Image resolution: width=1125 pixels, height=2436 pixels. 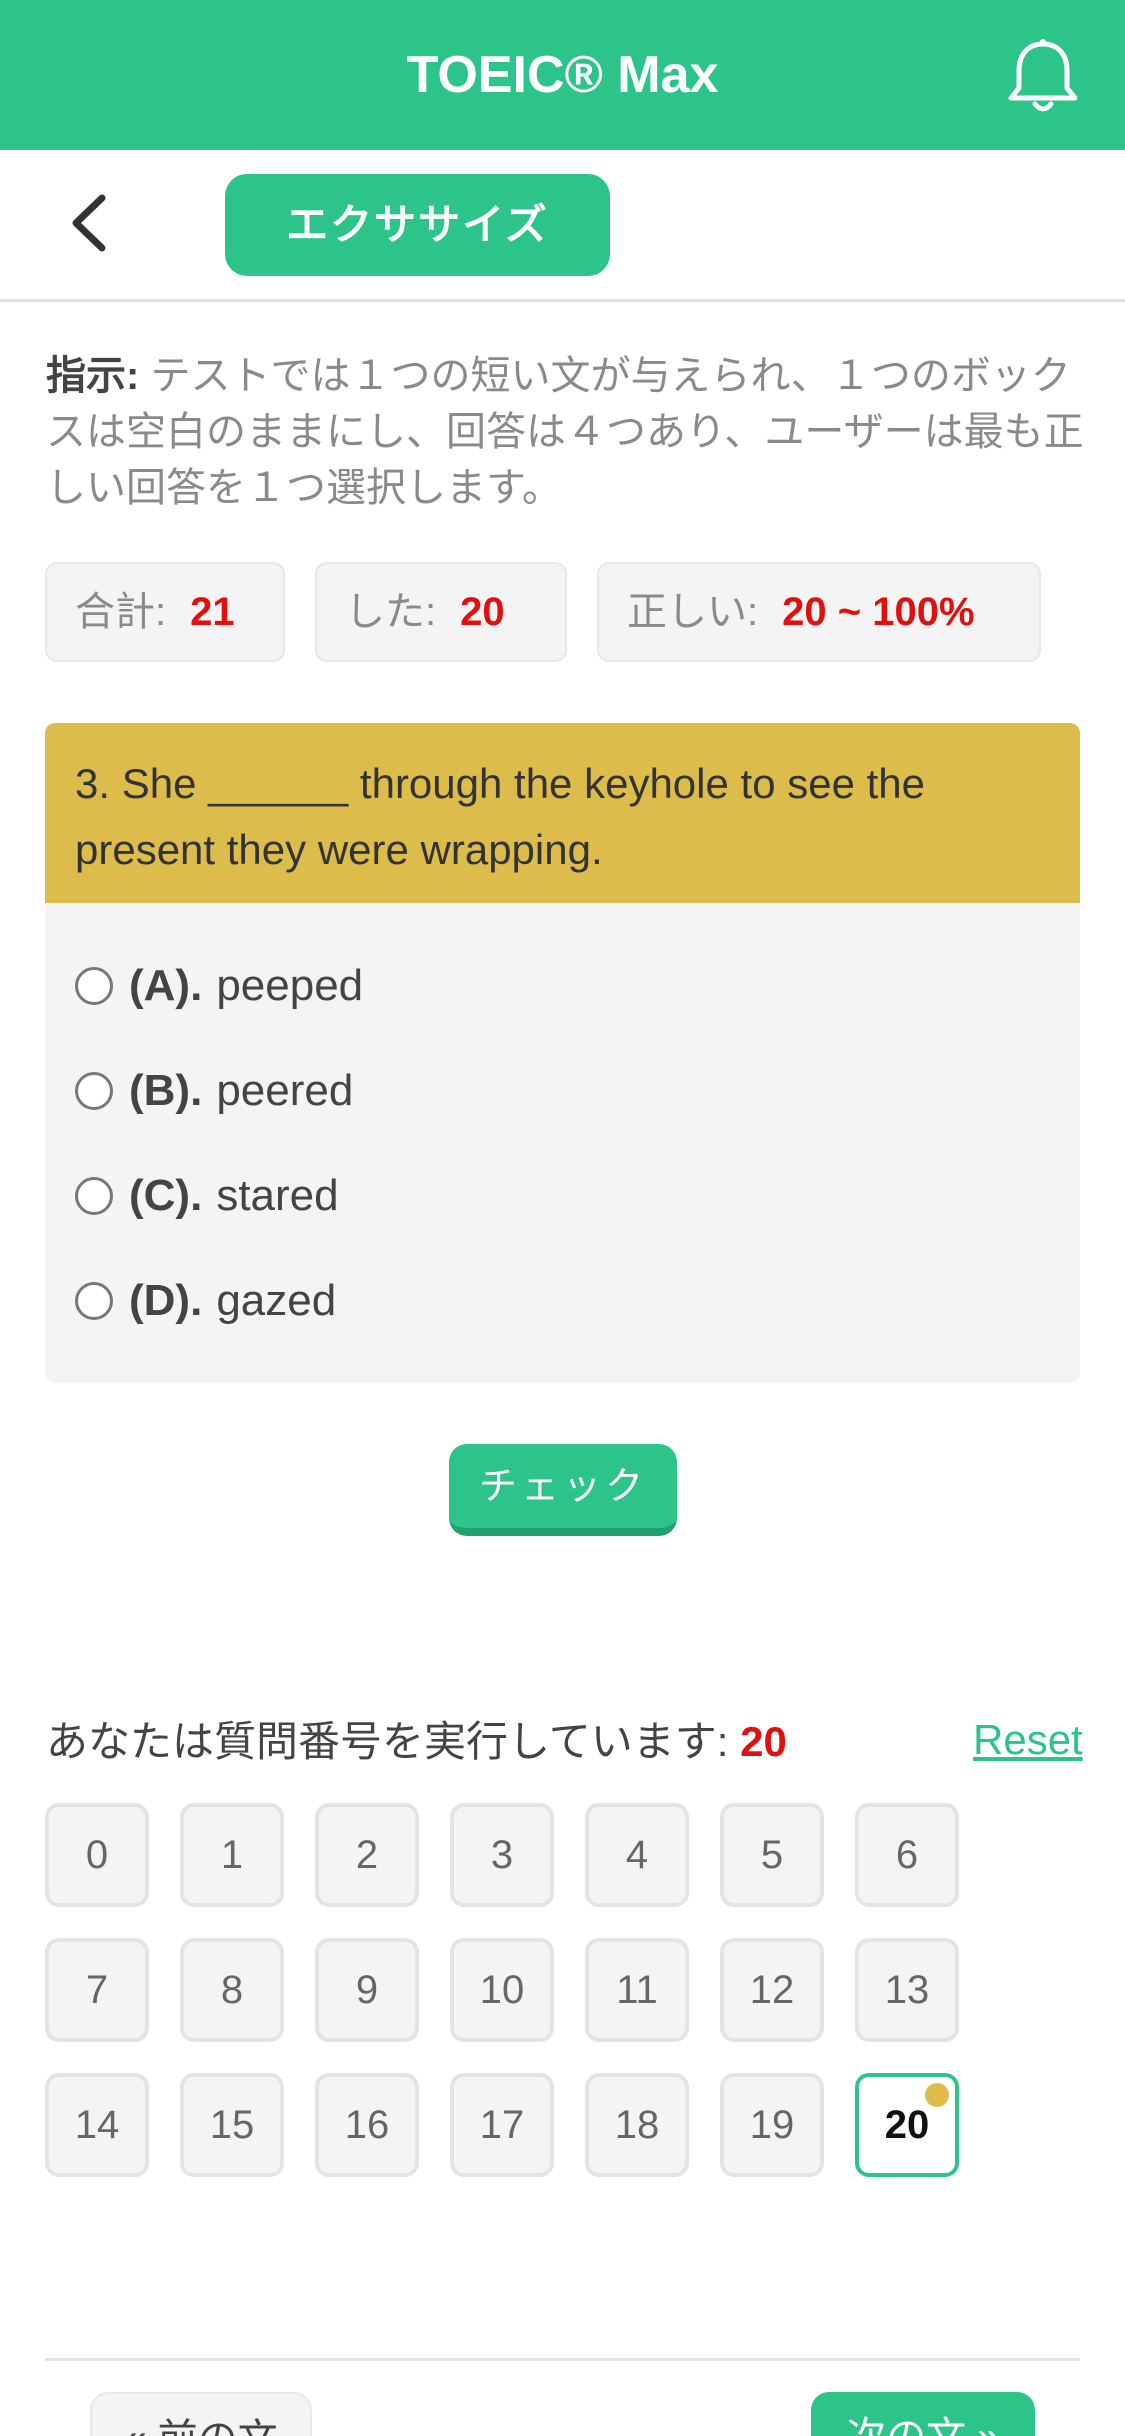 What do you see at coordinates (97, 1855) in the screenshot?
I see `question-number-cell: 0` at bounding box center [97, 1855].